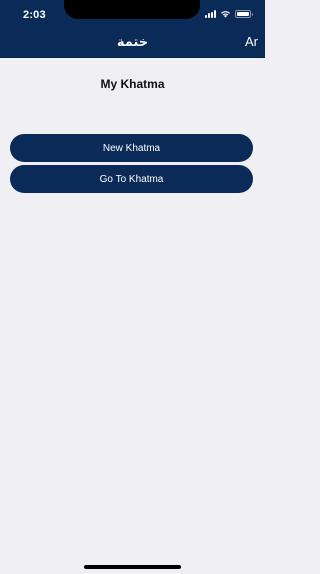  Describe the element at coordinates (131, 148) in the screenshot. I see `new-khatma-button: New Khatma` at that location.